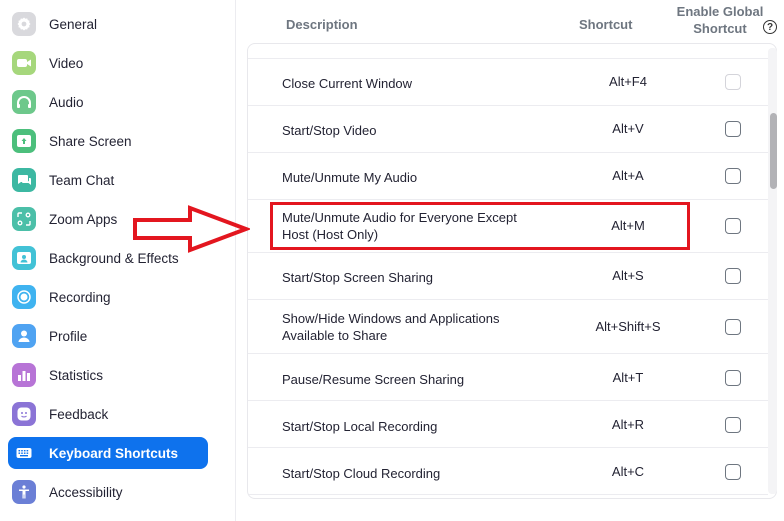 This screenshot has width=784, height=521. What do you see at coordinates (773, 151) in the screenshot?
I see `scrollbar-thumb` at bounding box center [773, 151].